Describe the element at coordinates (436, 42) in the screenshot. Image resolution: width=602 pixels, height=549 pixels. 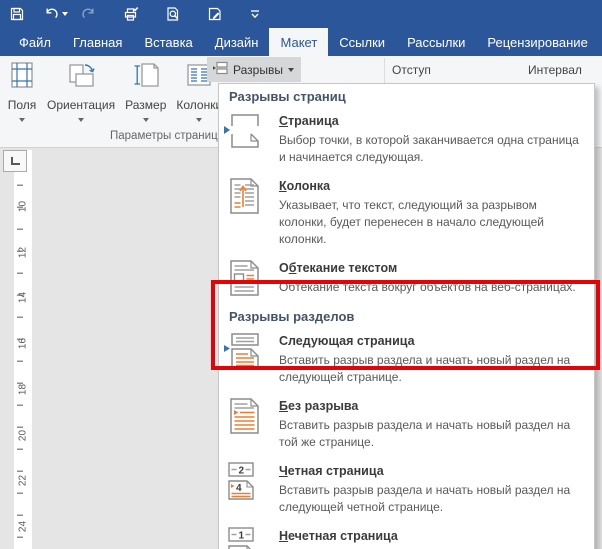
I see `tab-mailings: Рассылки` at that location.